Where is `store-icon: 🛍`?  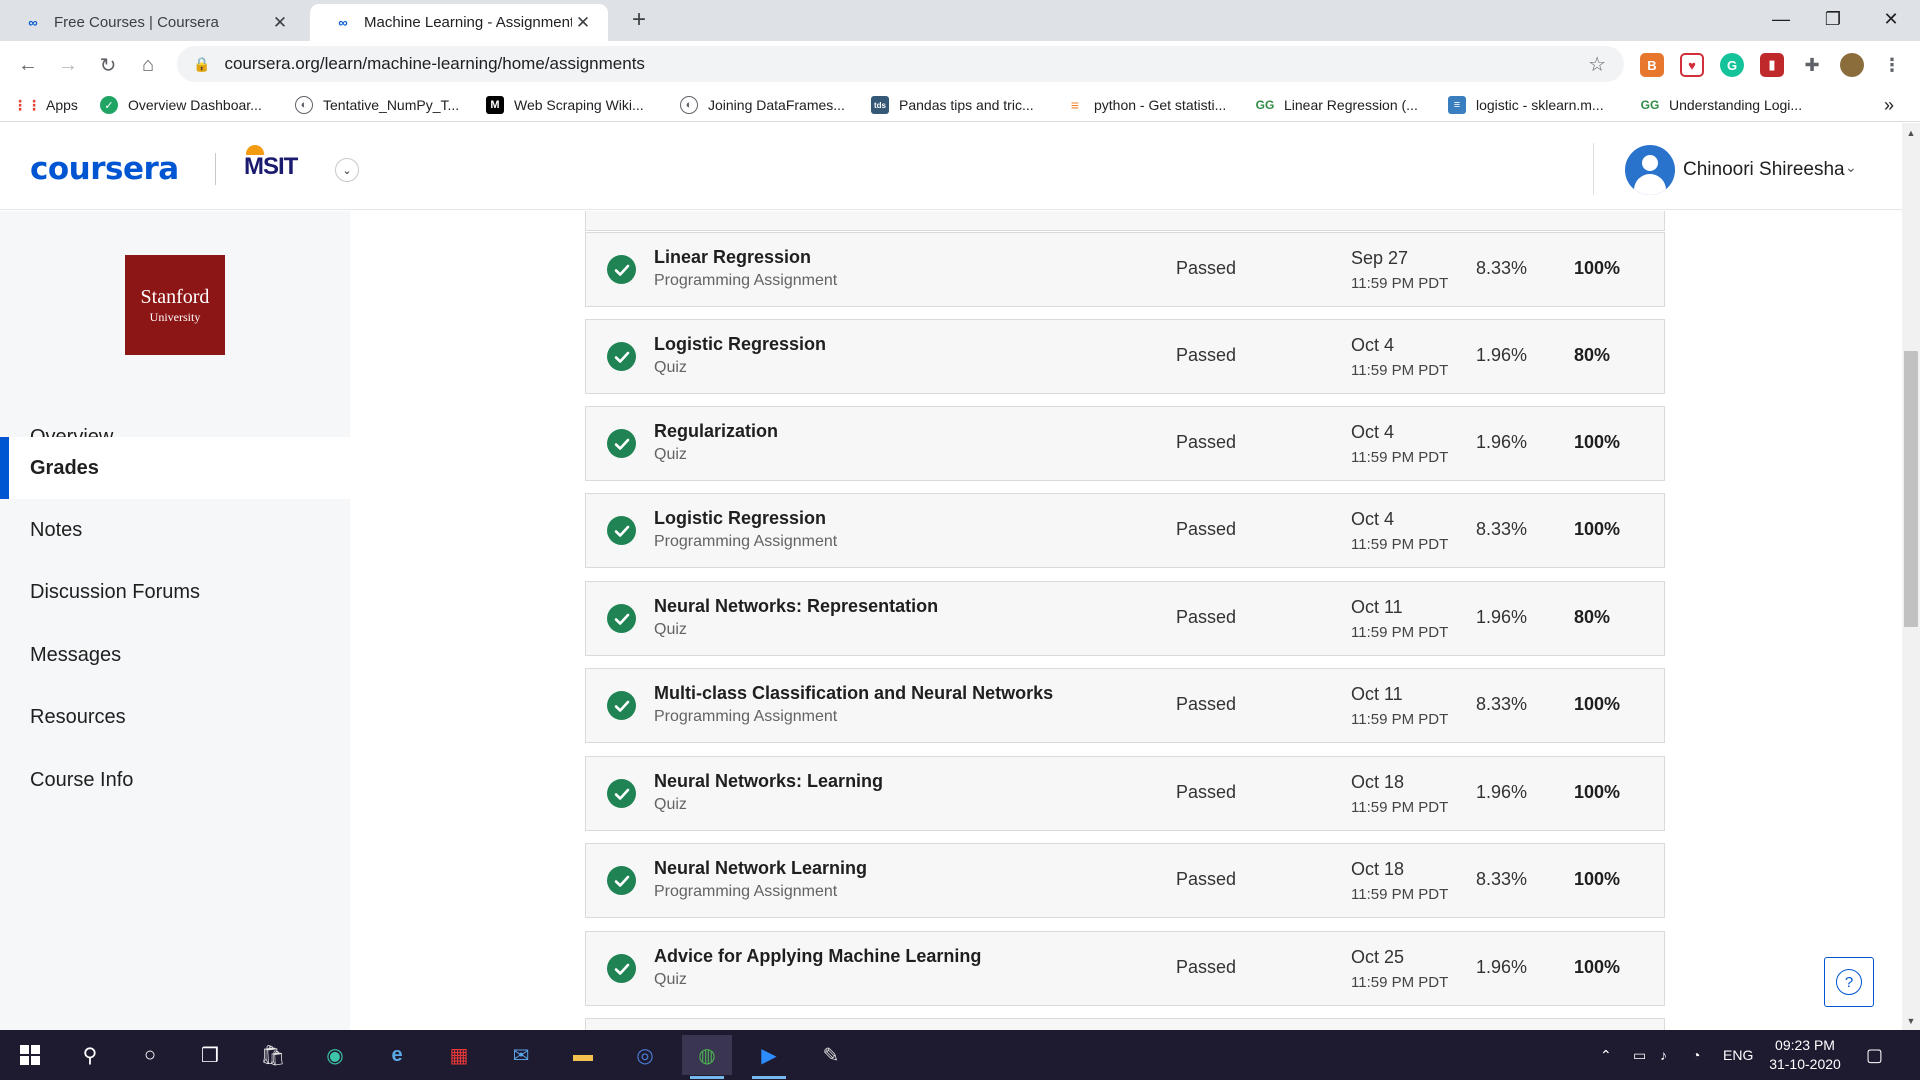 store-icon: 🛍 is located at coordinates (273, 1055).